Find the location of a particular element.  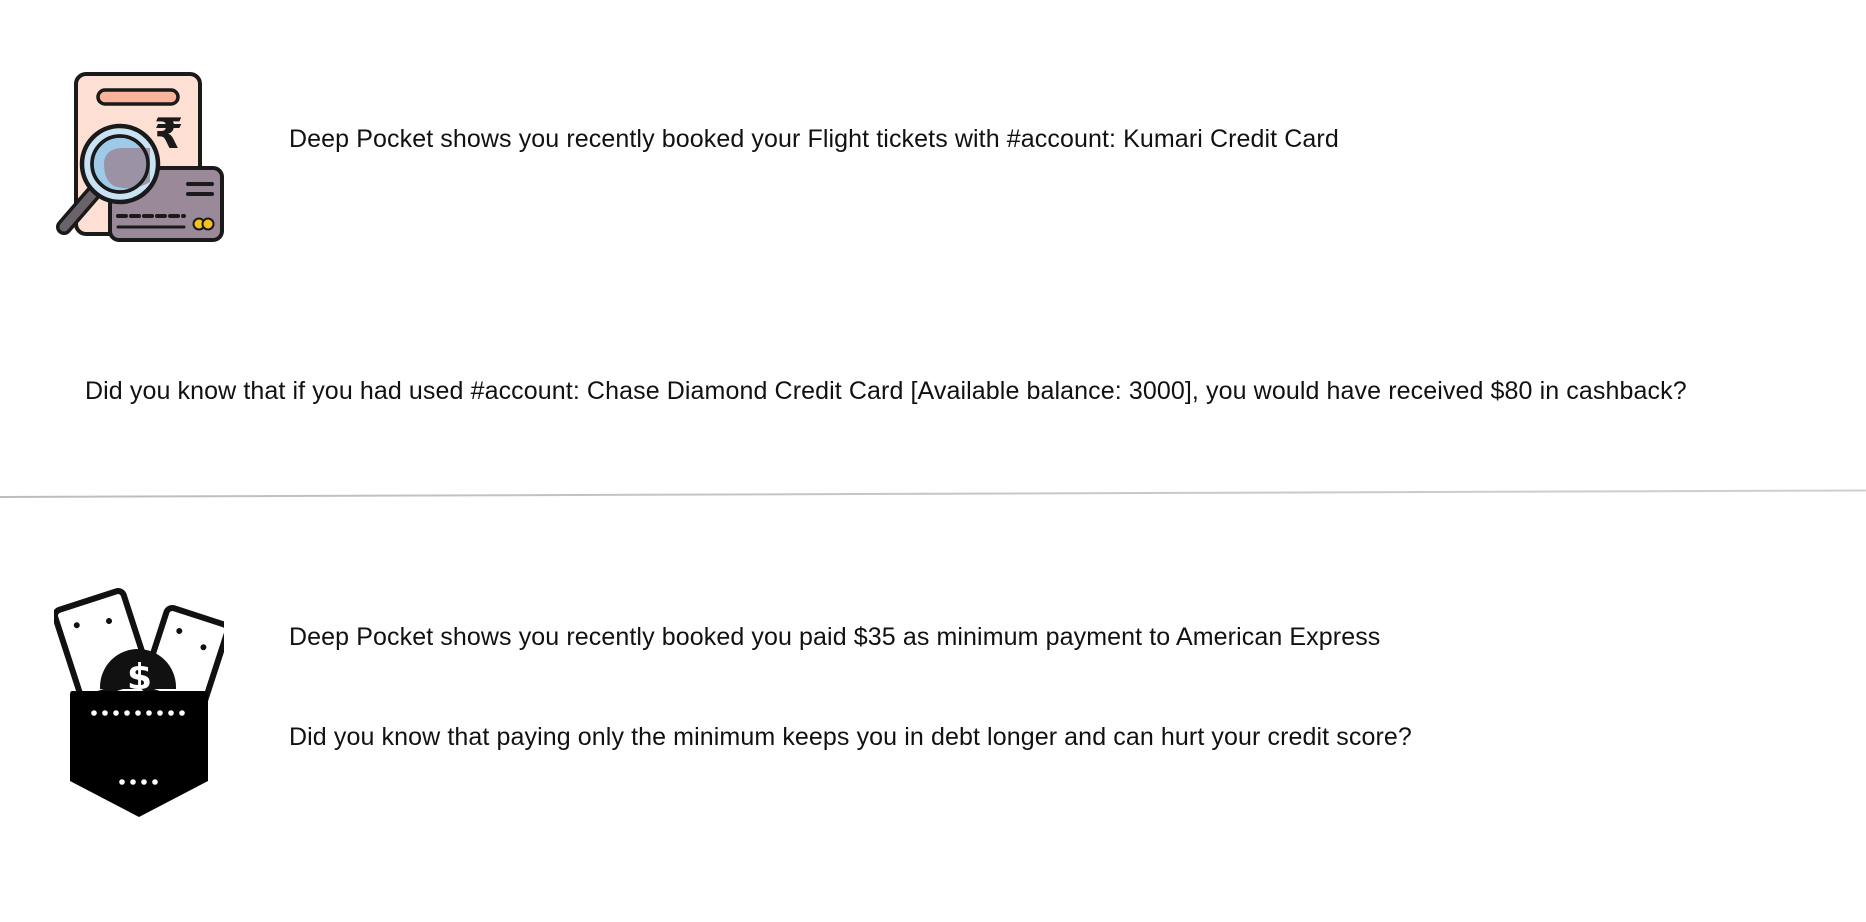

pocket-with-cards-and-dollar-icon: $ is located at coordinates (141, 702).